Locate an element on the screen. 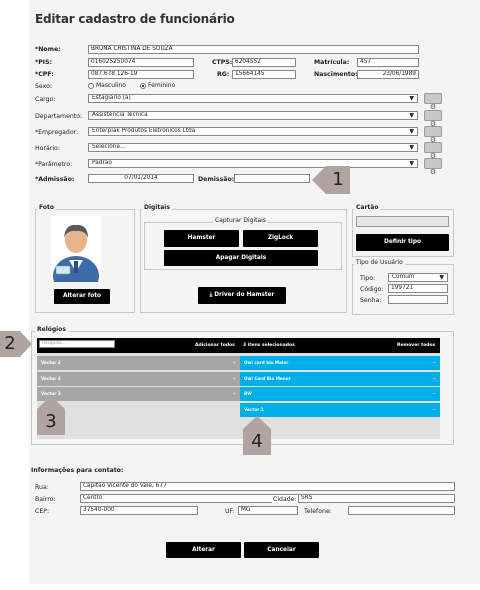 This screenshot has height=590, width=480. telefone-field is located at coordinates (401, 510).